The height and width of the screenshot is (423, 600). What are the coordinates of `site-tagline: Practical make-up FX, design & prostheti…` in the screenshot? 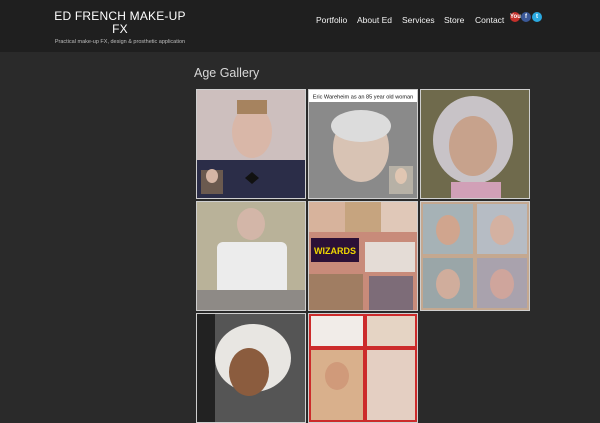 It's located at (120, 42).